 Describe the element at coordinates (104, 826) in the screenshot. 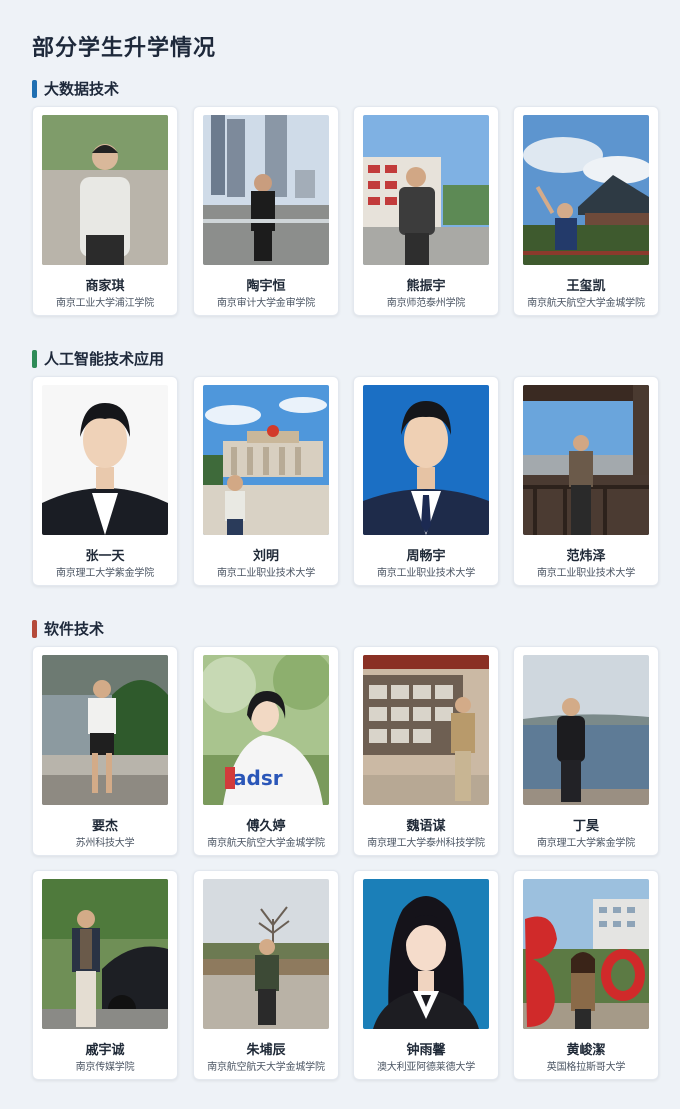

I see `student-name: 要杰` at that location.